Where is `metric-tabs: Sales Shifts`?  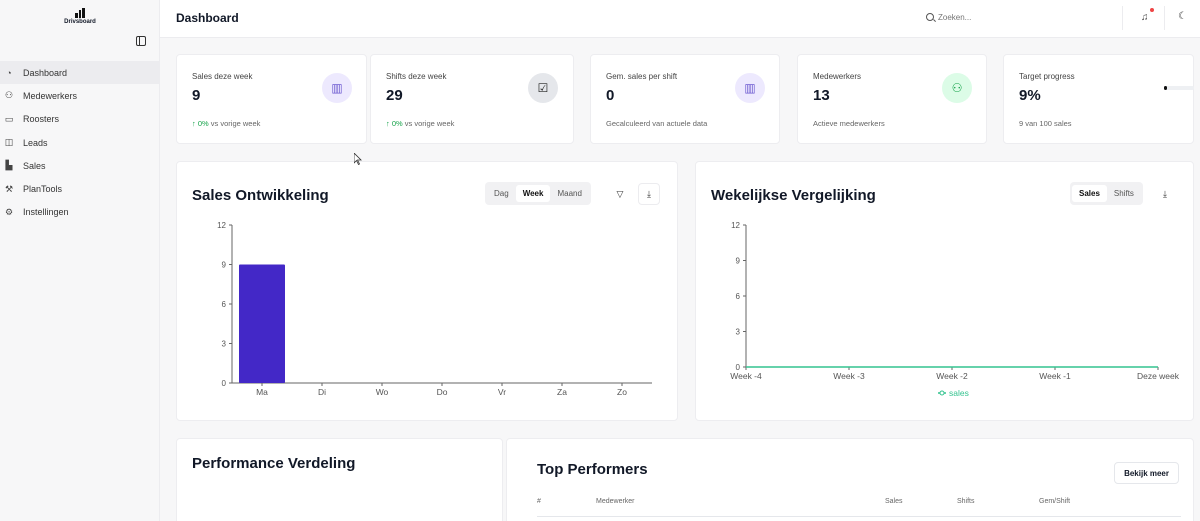
metric-tabs: Sales Shifts is located at coordinates (1106, 193).